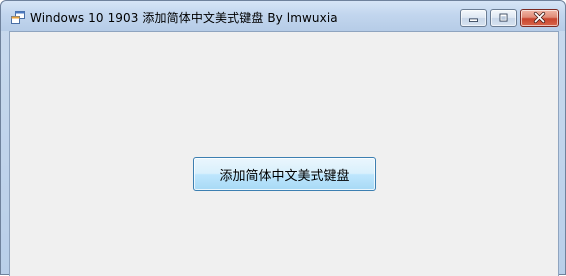 The width and height of the screenshot is (566, 276). I want to click on maximize-icon, so click(503, 17).